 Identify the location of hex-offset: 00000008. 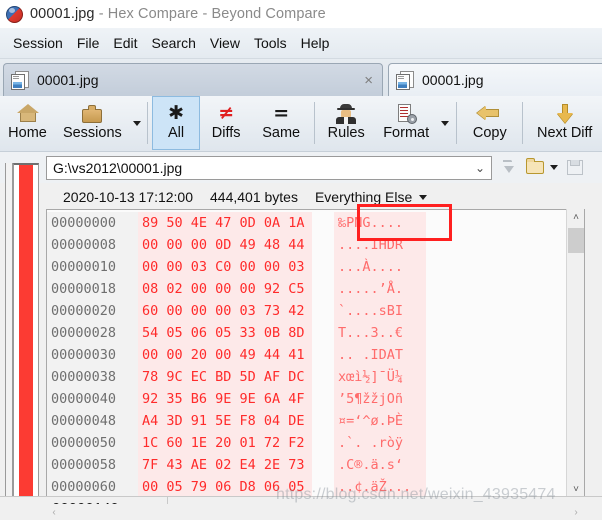
(92, 245).